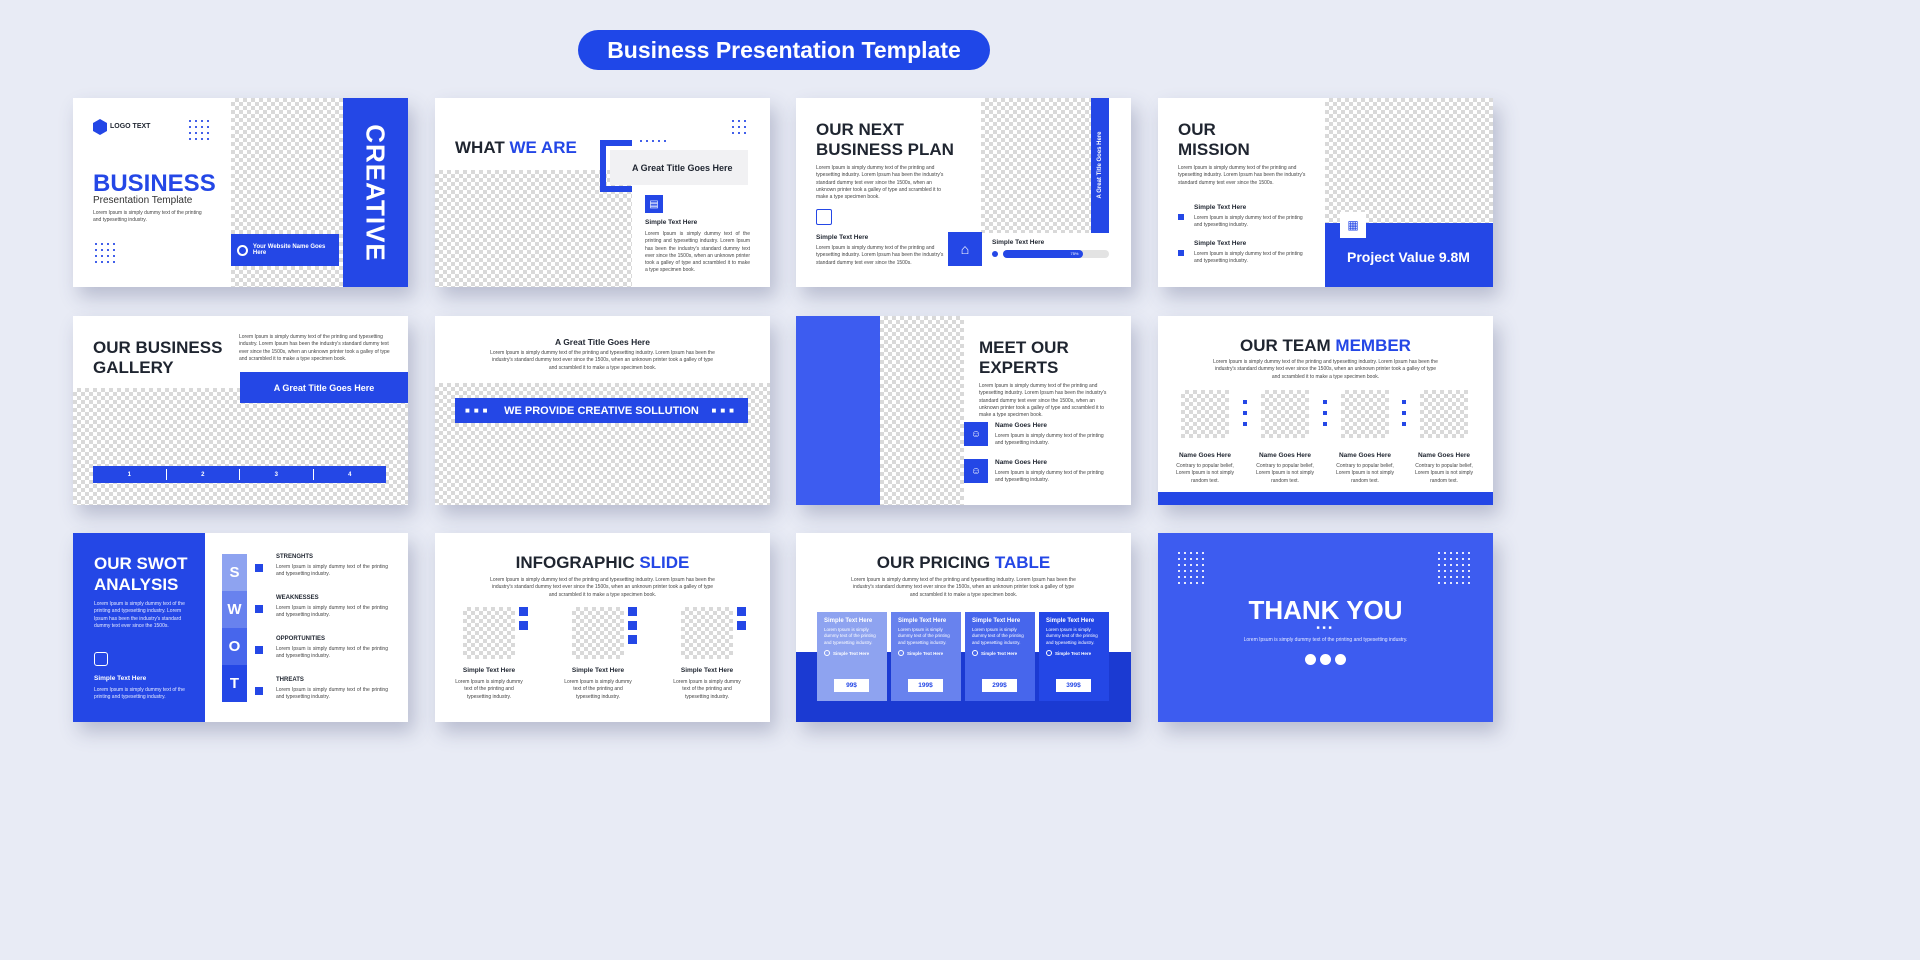 This screenshot has width=1920, height=960. I want to click on price-button: 99$, so click(851, 685).